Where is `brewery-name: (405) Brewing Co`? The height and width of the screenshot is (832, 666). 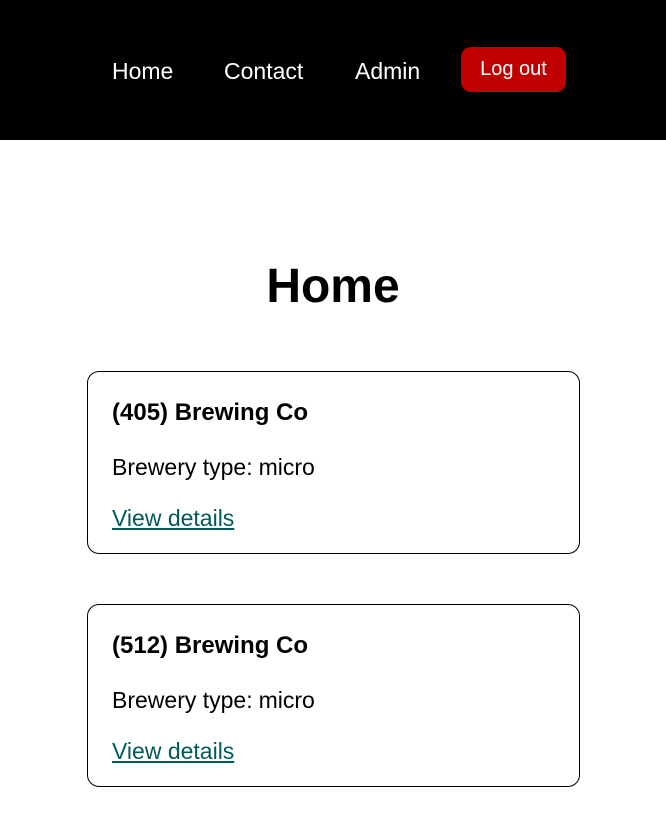
brewery-name: (405) Brewing Co is located at coordinates (210, 412).